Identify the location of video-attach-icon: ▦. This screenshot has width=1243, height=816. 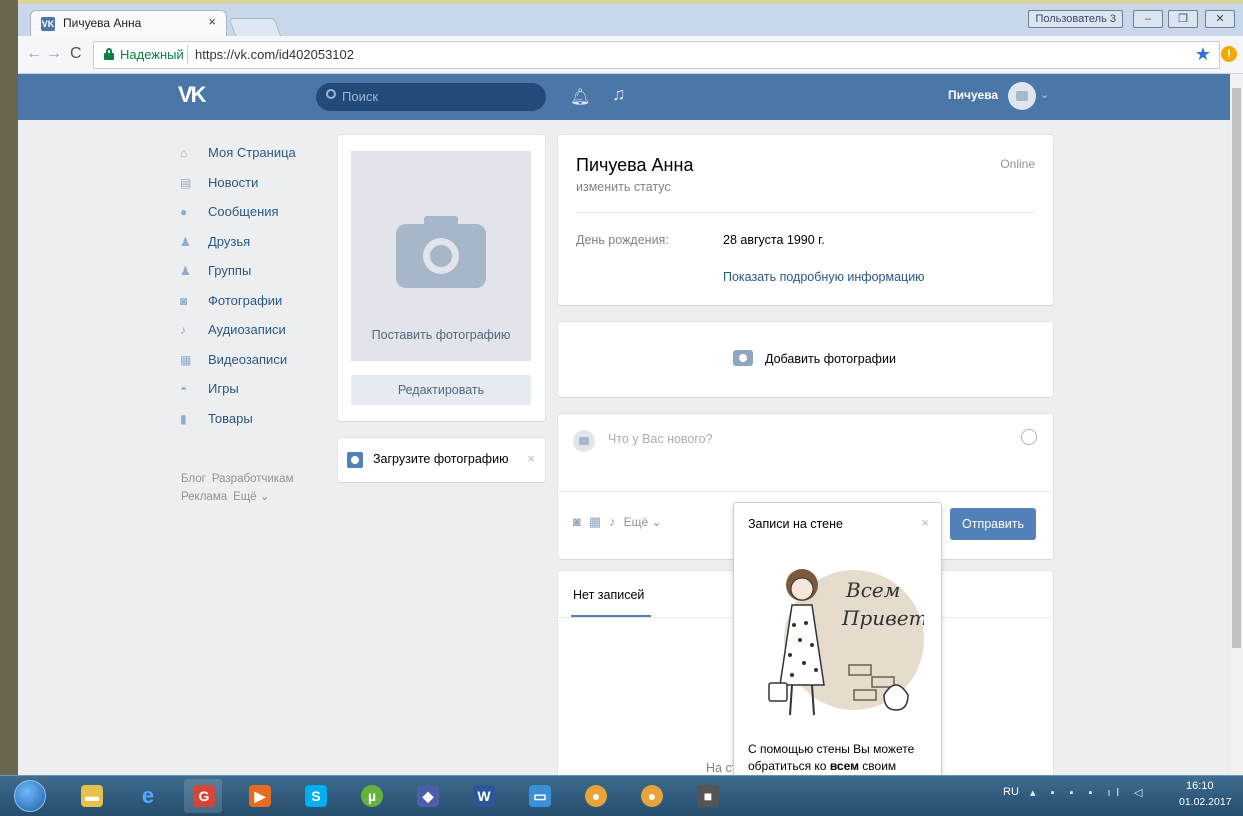
(595, 521).